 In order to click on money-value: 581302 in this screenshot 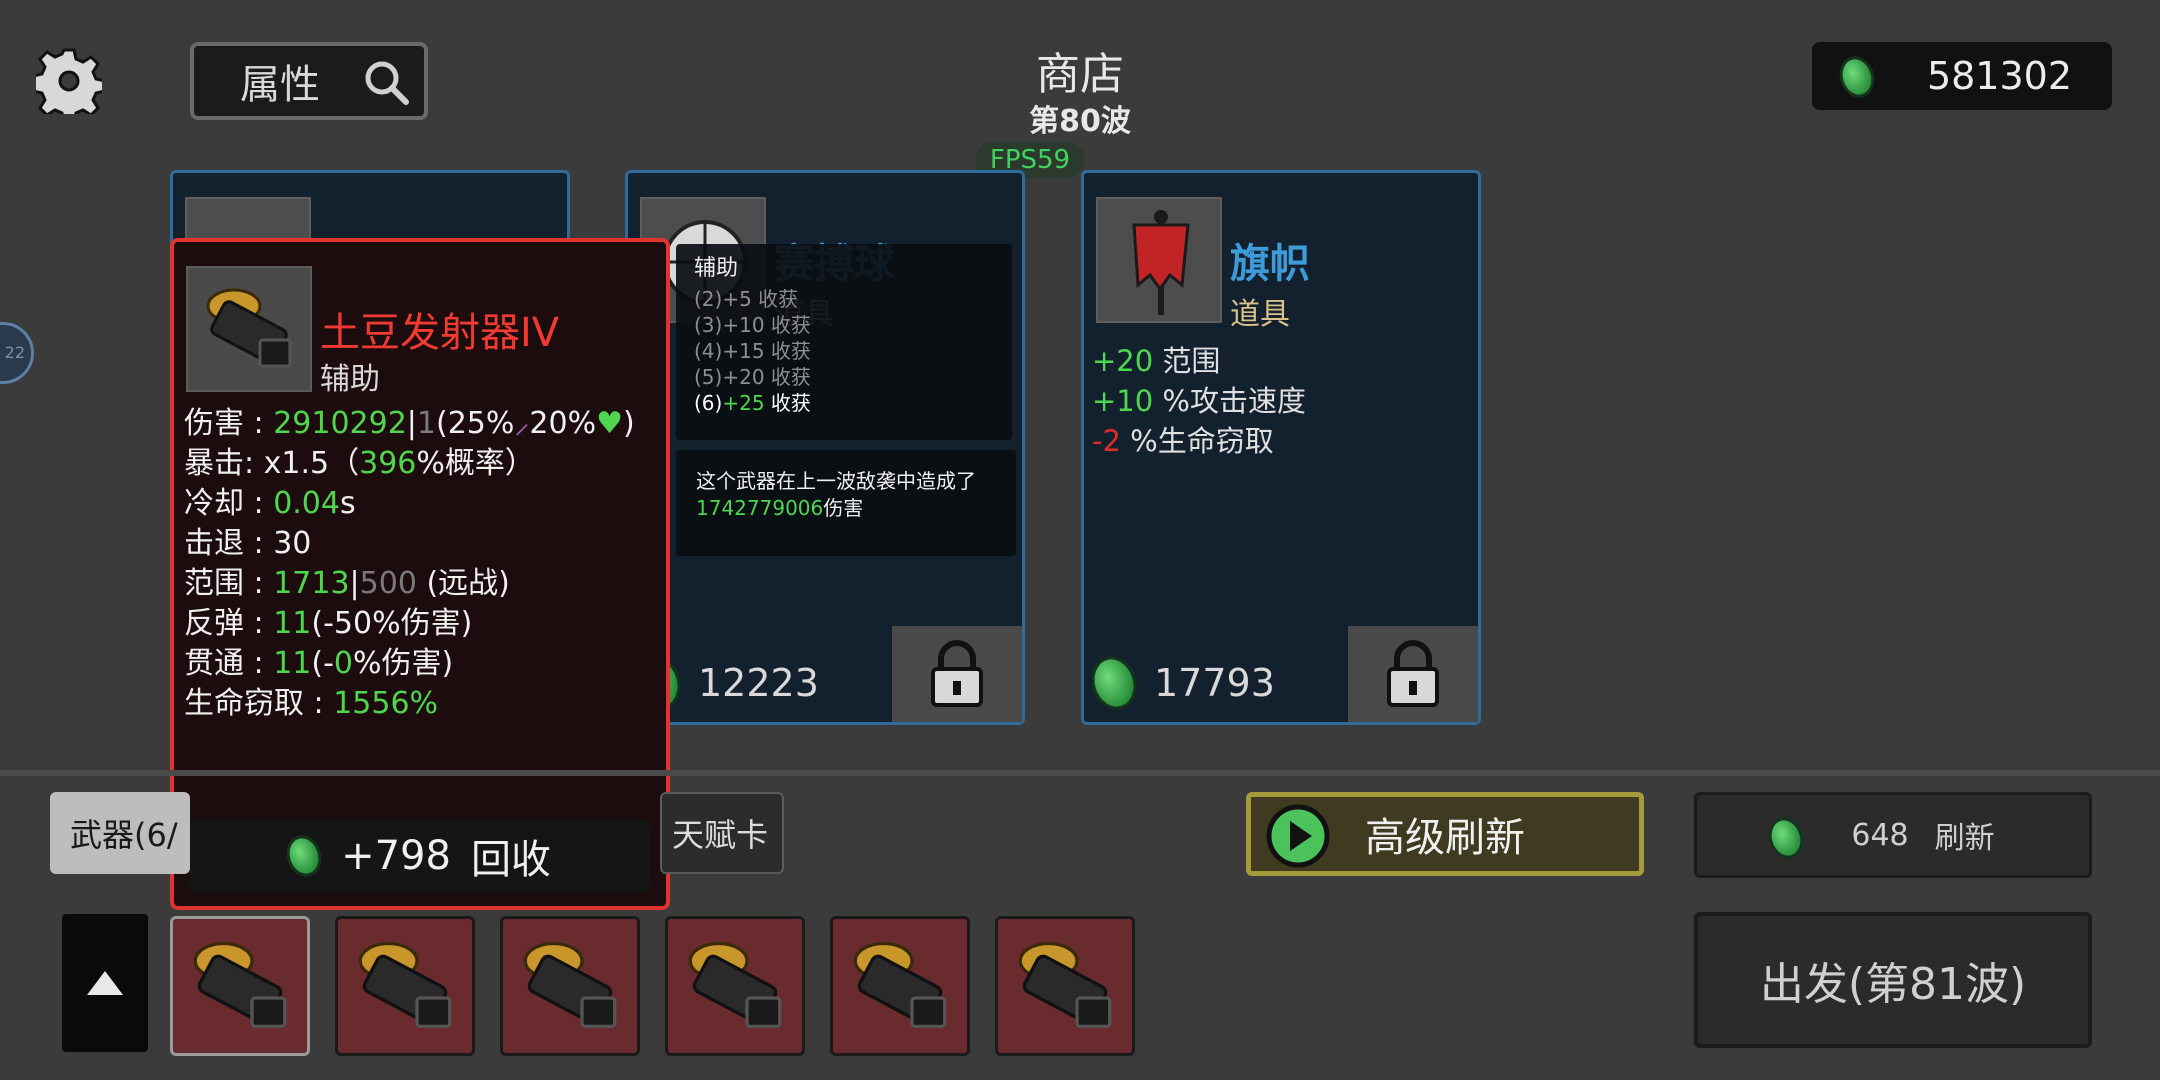, I will do `click(1999, 76)`.